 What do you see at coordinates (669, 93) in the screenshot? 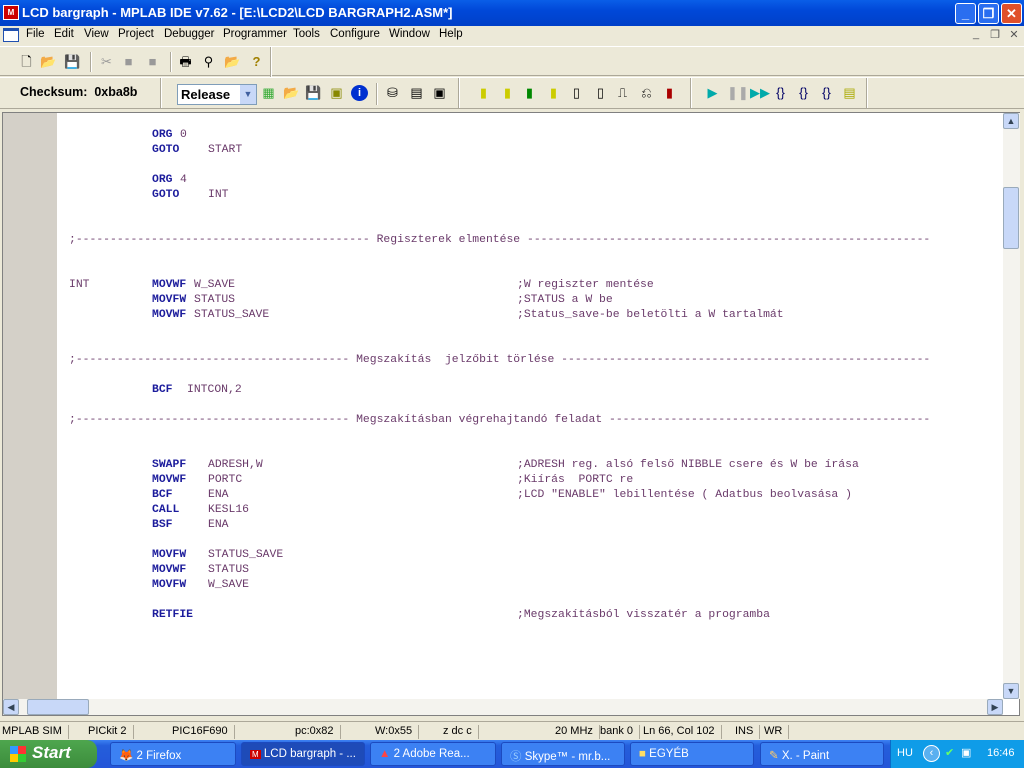
I see `target-power-icon: ▮` at bounding box center [669, 93].